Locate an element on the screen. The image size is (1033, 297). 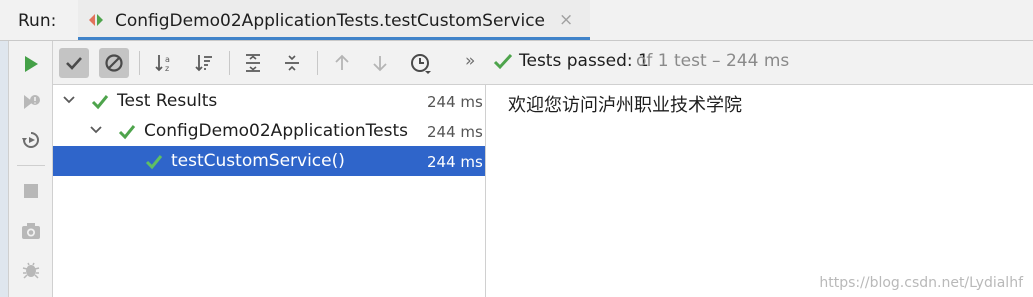
arrow-down-icon is located at coordinates (380, 64).